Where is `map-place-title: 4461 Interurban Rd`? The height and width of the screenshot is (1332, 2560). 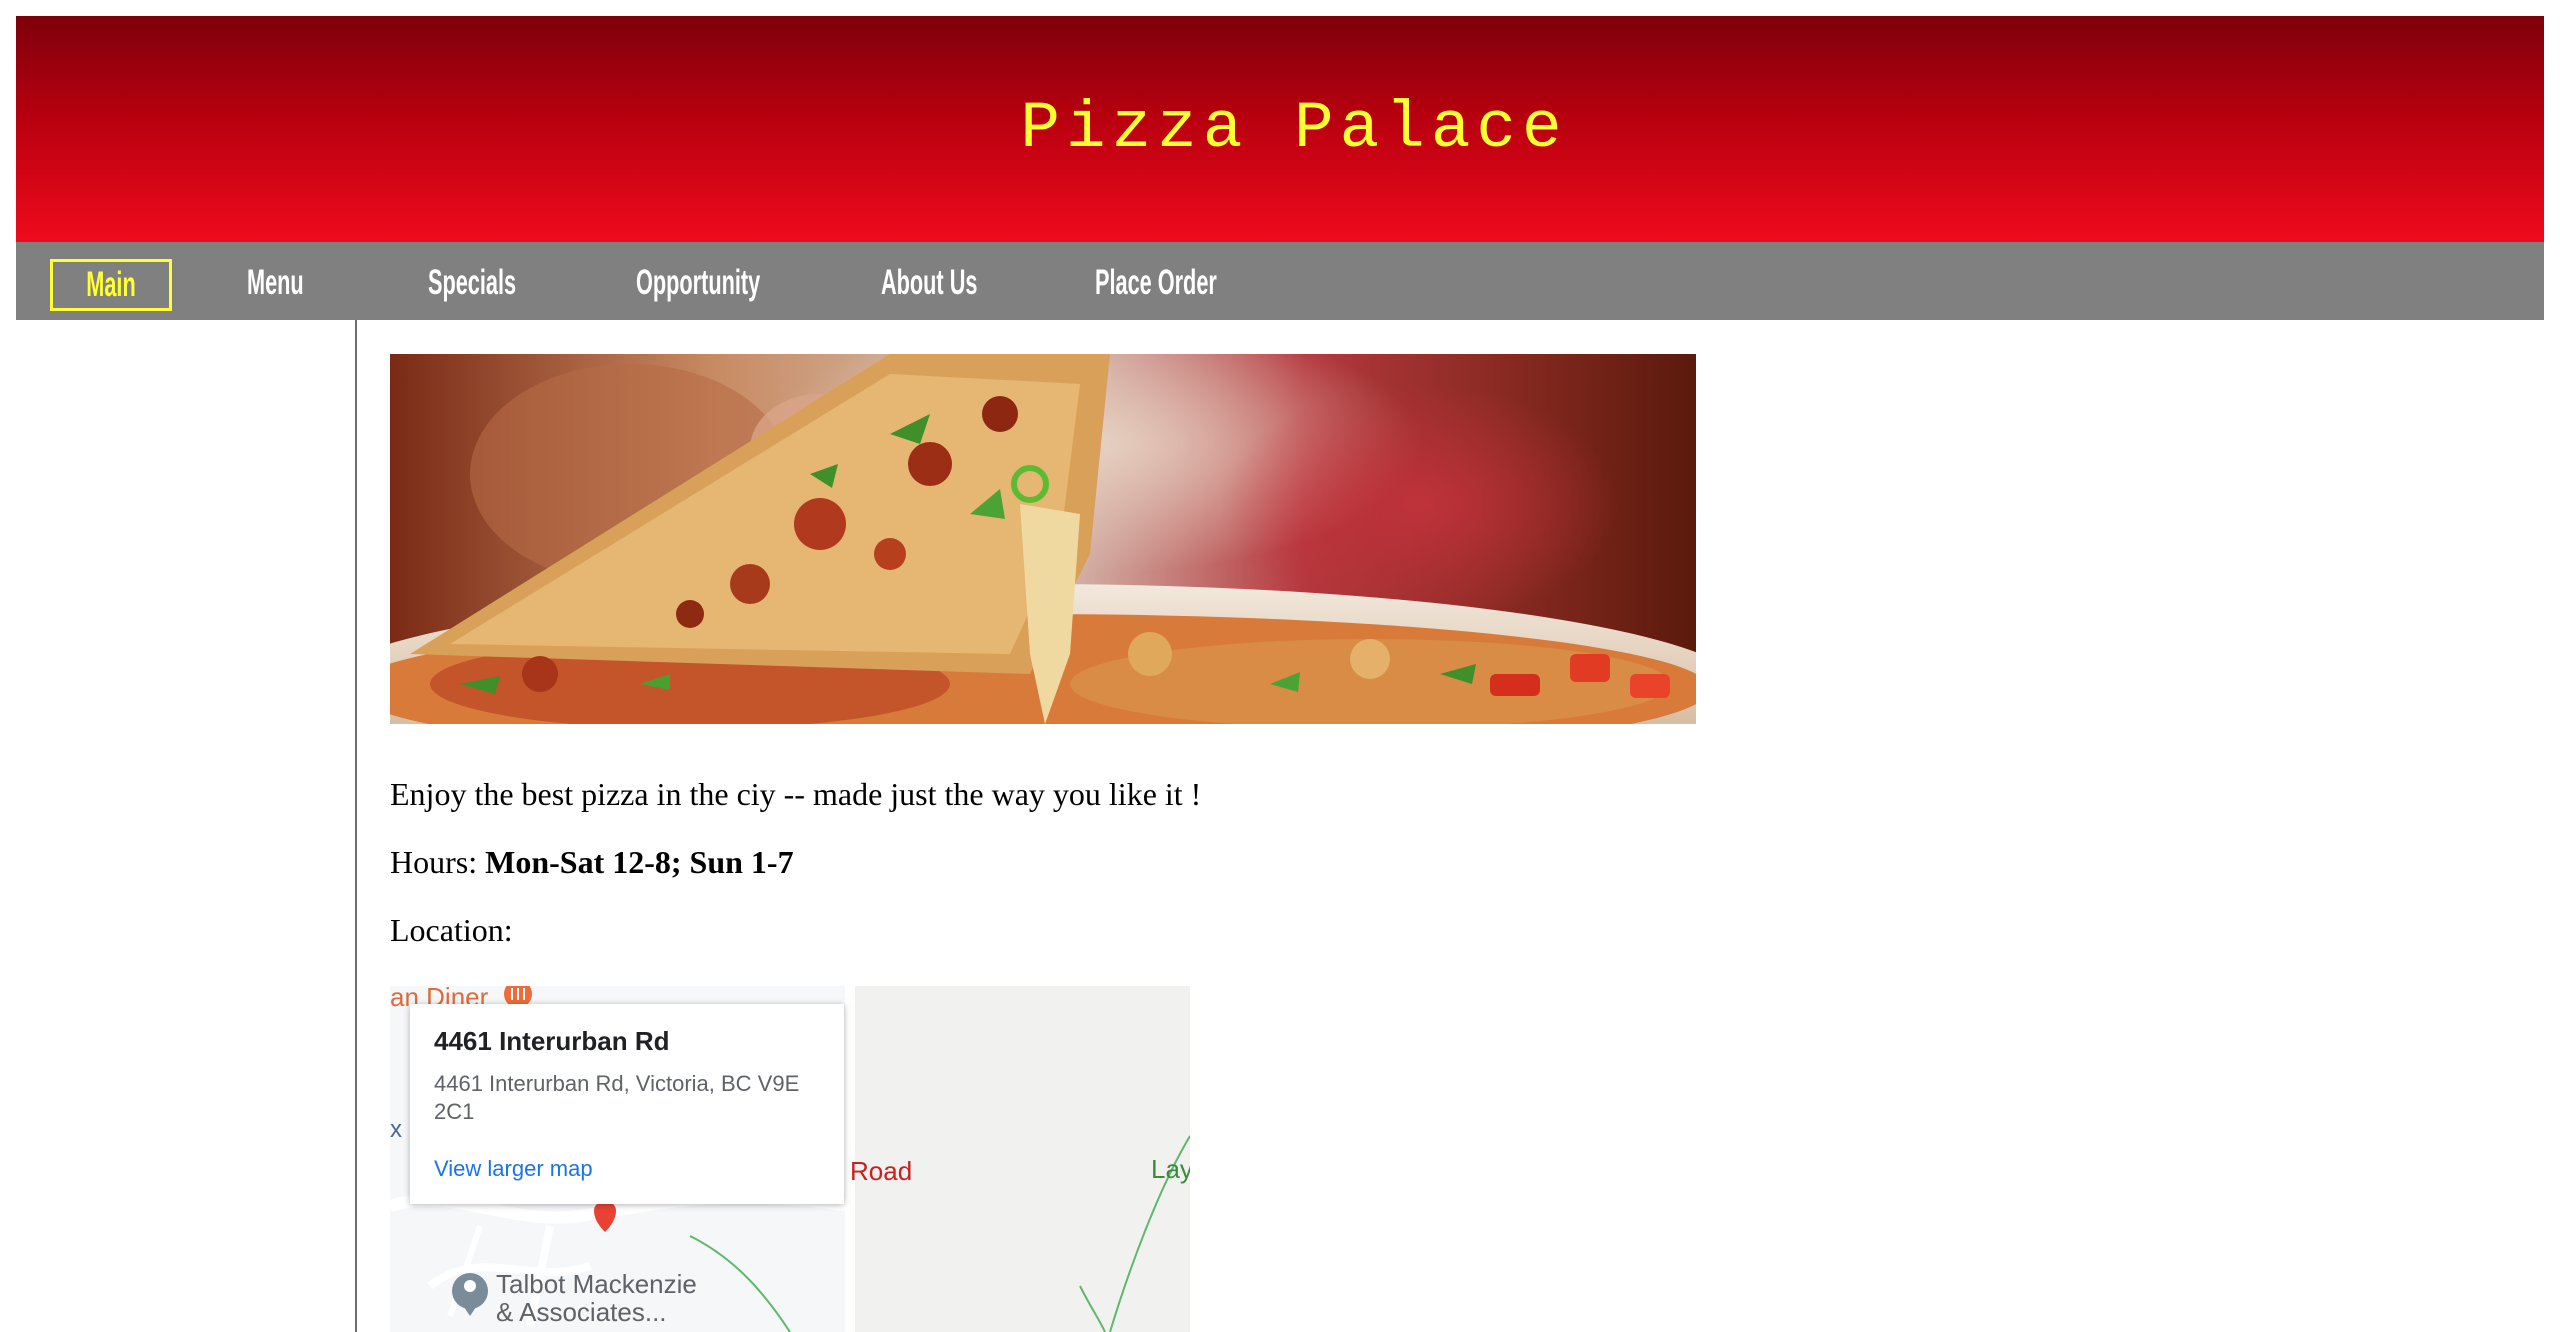 map-place-title: 4461 Interurban Rd is located at coordinates (552, 1041).